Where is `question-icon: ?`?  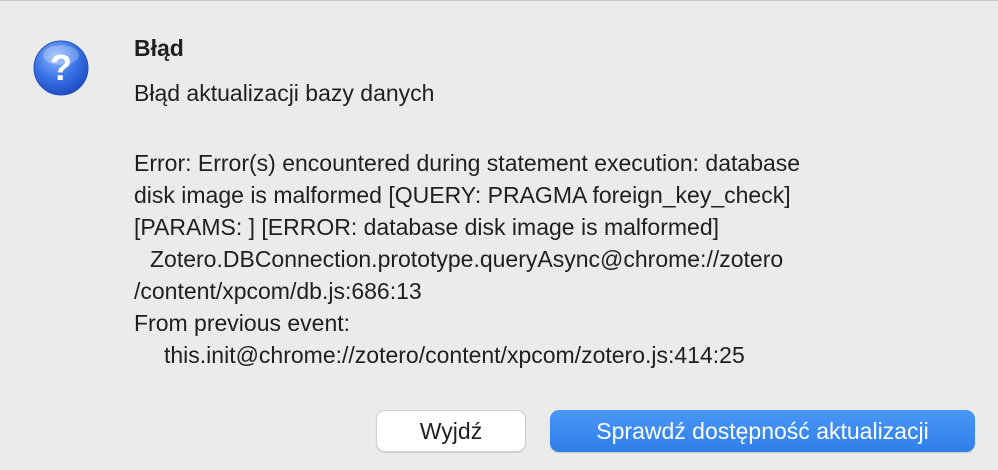
question-icon: ? is located at coordinates (61, 68).